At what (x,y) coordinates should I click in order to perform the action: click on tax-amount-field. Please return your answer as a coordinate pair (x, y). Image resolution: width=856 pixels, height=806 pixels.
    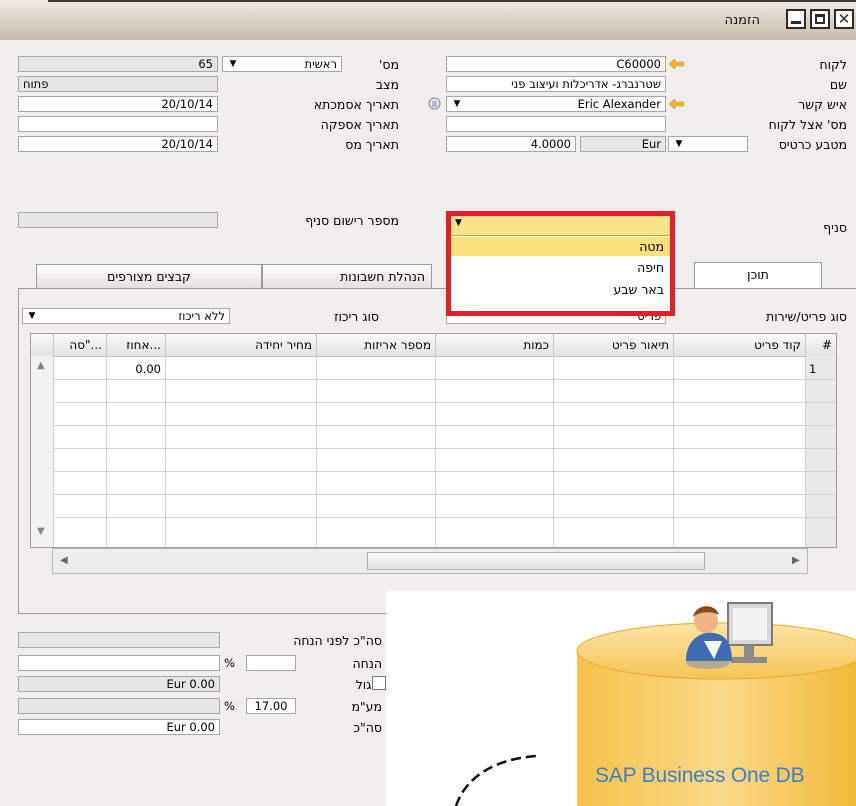
    Looking at the image, I should click on (119, 706).